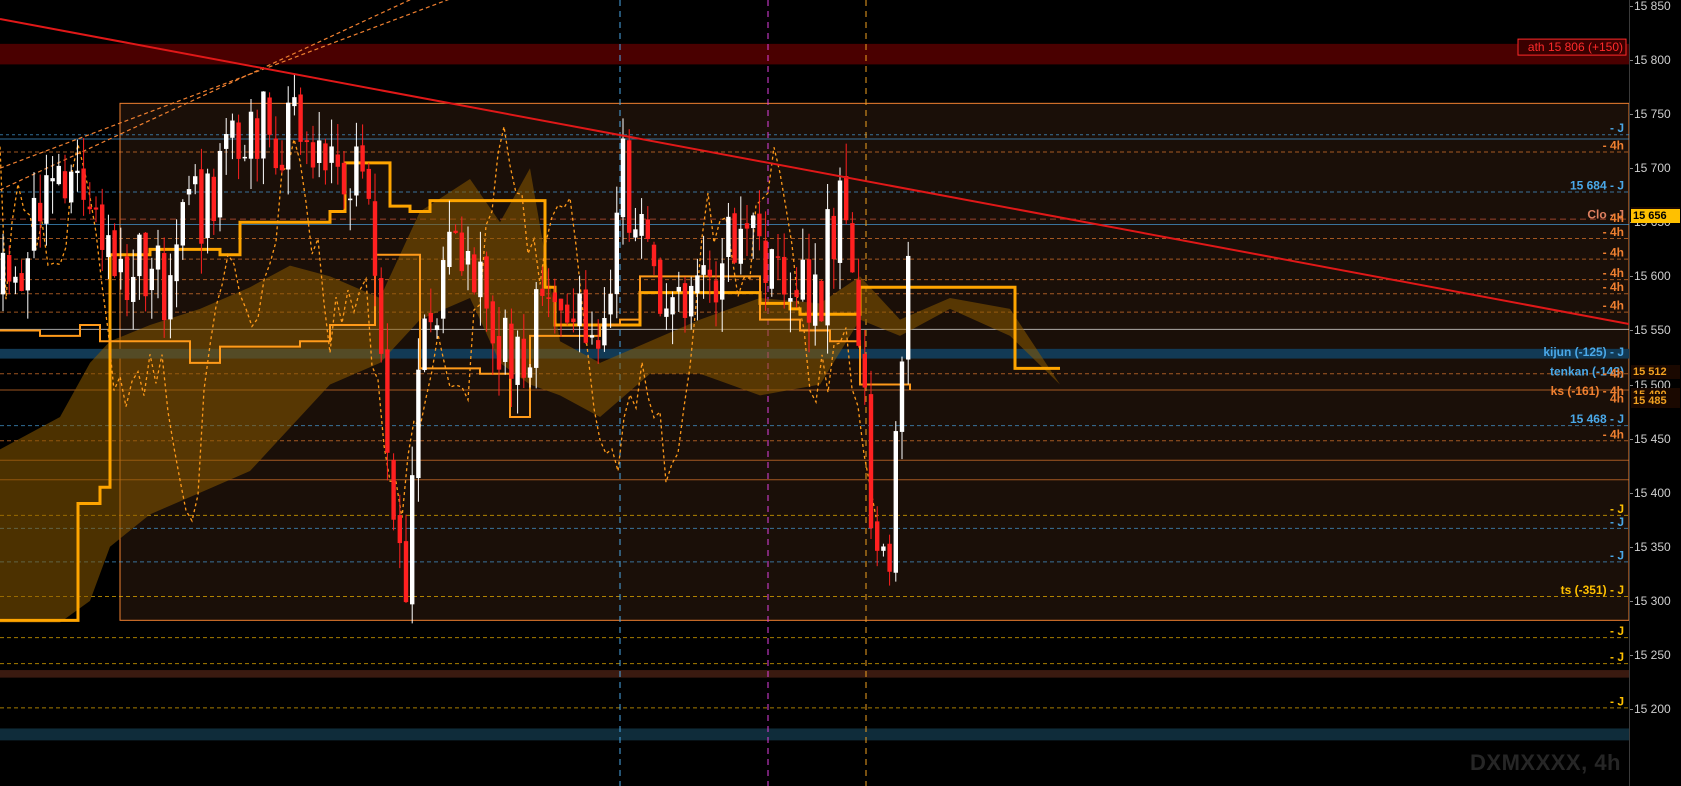 The image size is (1681, 786). I want to click on price-tick-label: 15 750, so click(1652, 114).